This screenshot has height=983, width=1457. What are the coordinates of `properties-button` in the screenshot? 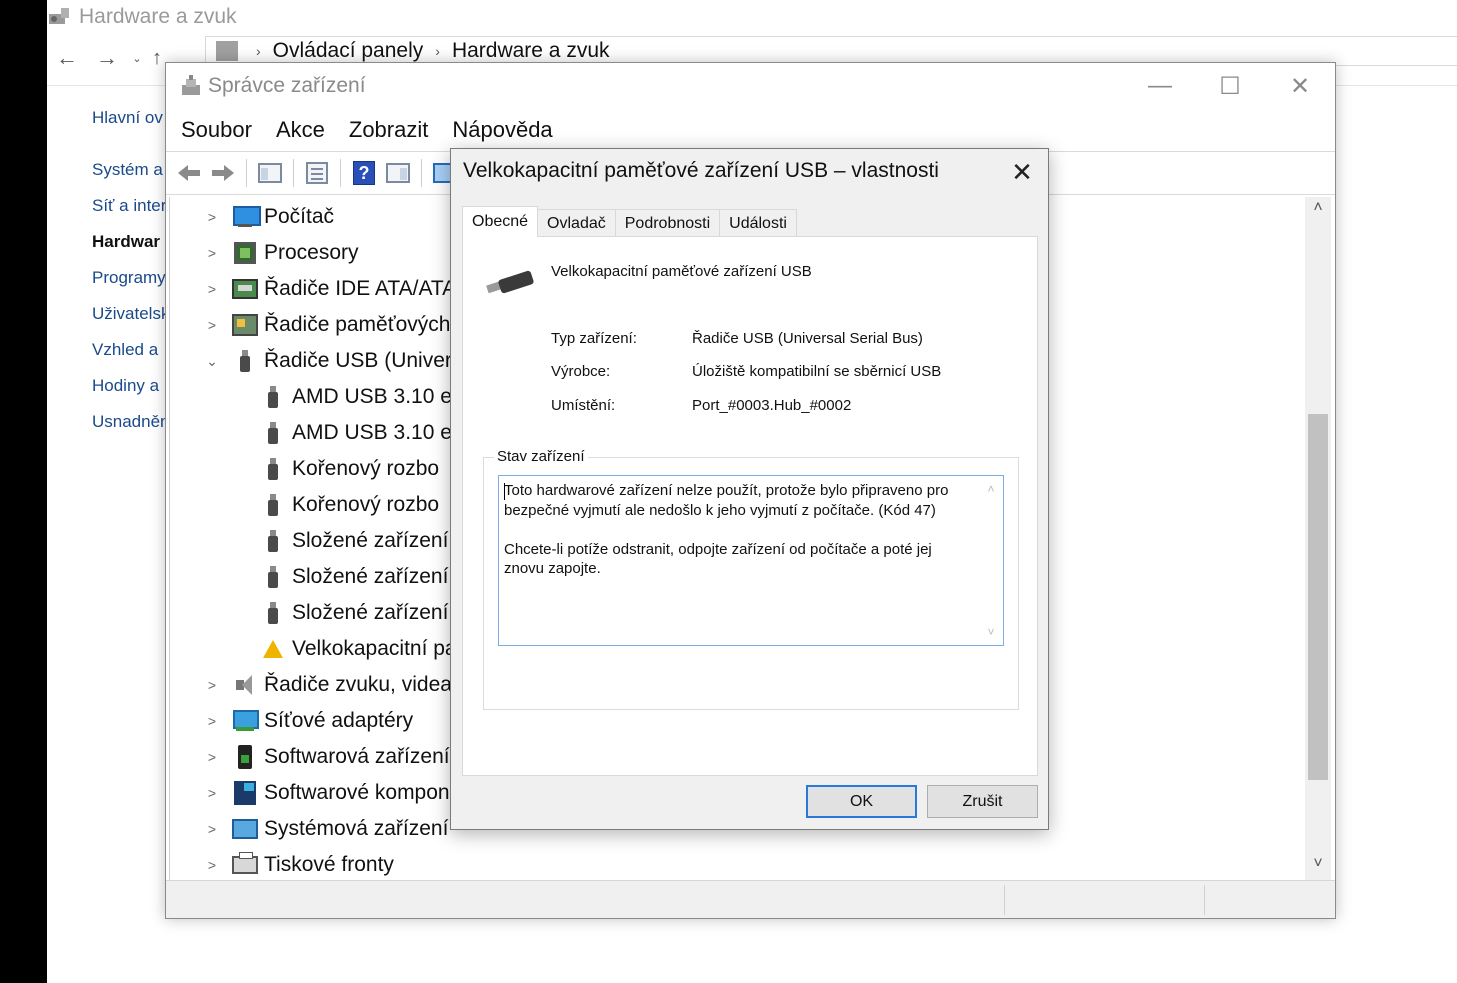 It's located at (317, 173).